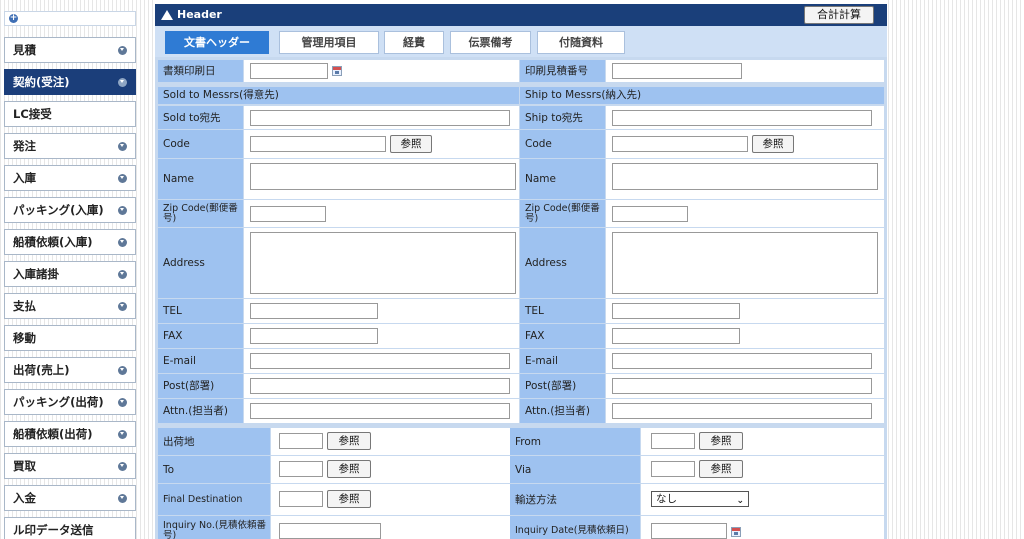  I want to click on left-email-cell, so click(381, 361).